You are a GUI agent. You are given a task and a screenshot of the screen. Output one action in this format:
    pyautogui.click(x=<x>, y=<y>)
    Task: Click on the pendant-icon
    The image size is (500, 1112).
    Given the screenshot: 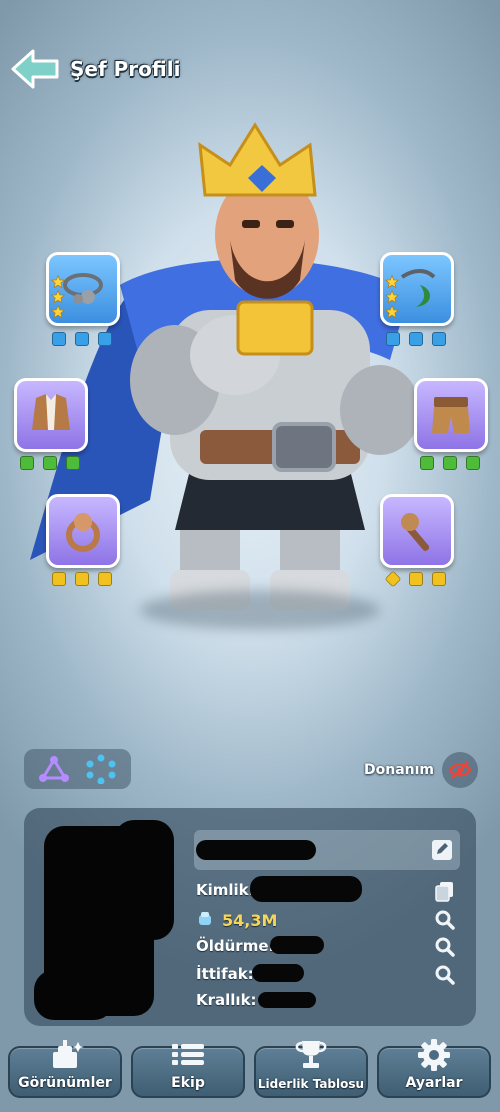 What is the action you would take?
    pyautogui.click(x=418, y=288)
    